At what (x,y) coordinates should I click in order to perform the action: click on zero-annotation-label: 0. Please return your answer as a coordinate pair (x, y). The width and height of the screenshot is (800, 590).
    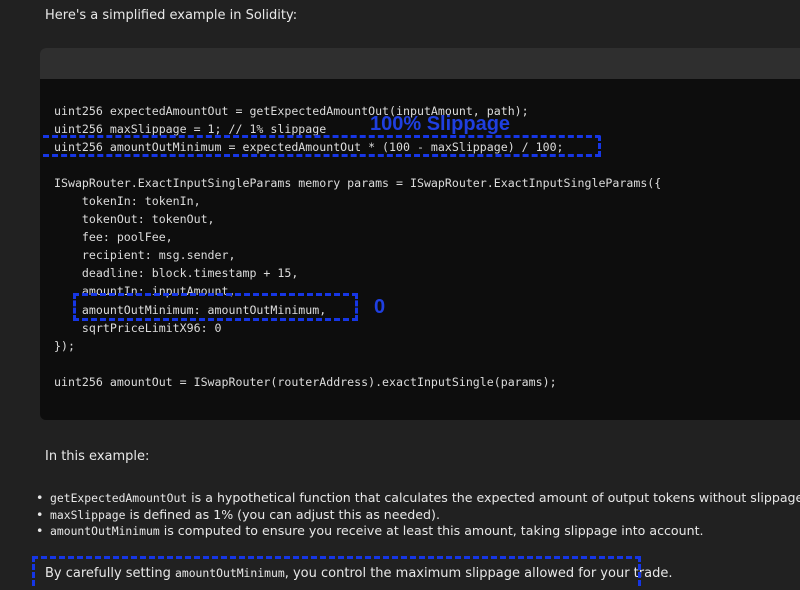
    Looking at the image, I should click on (380, 307).